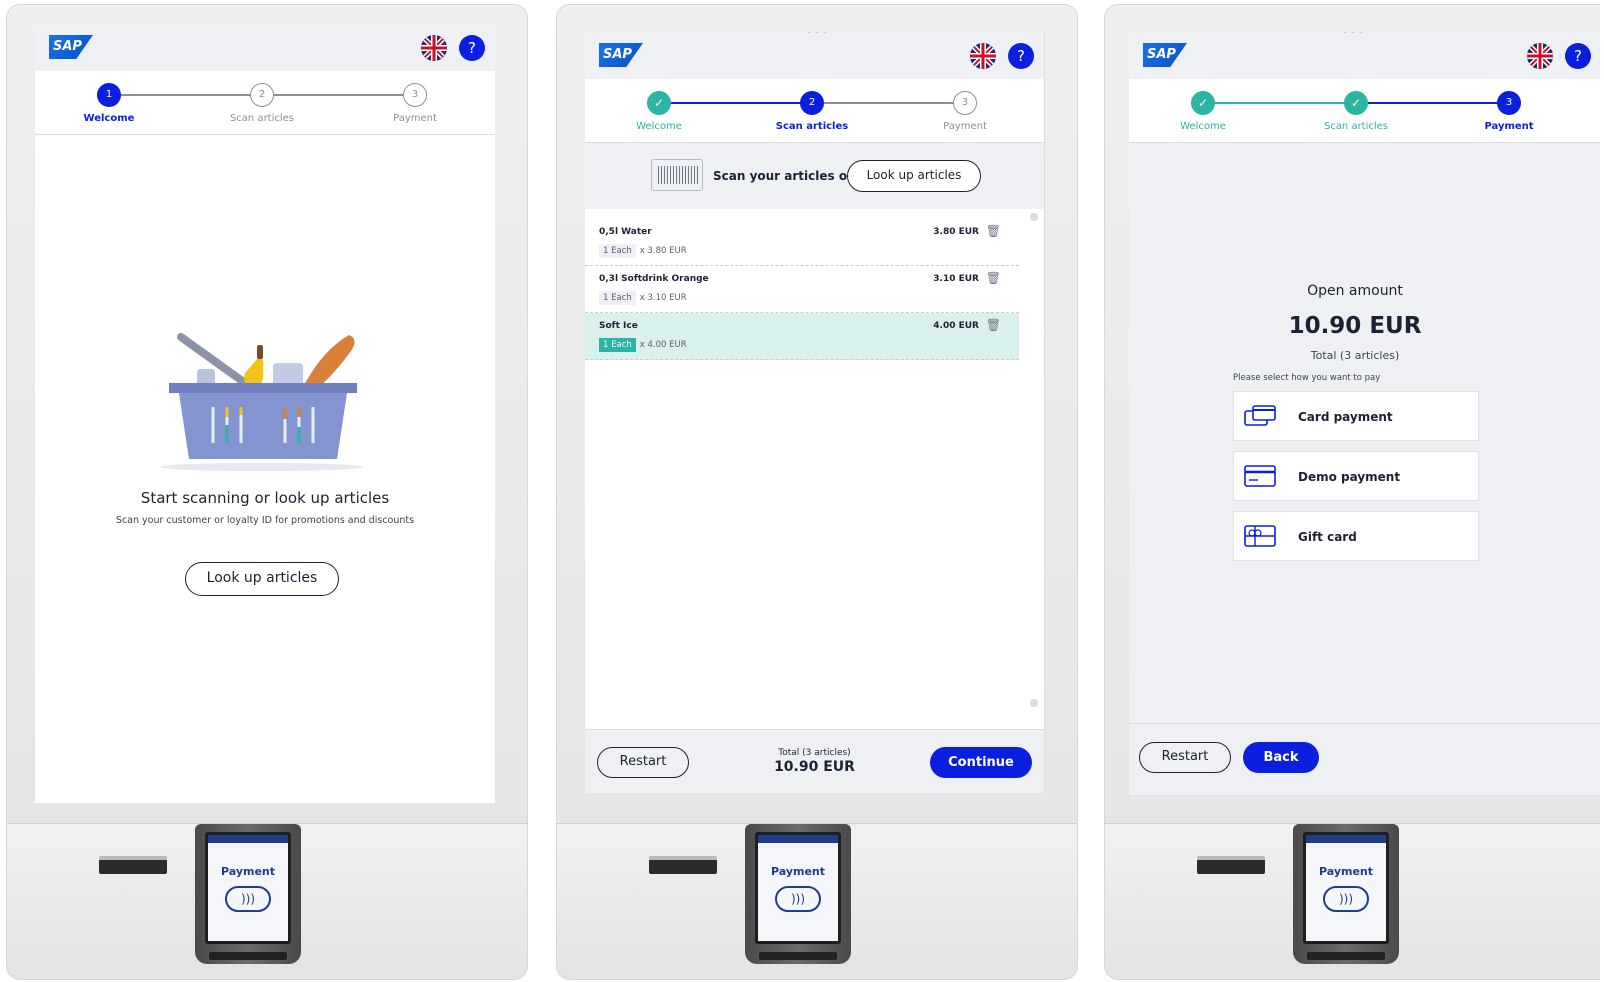 The height and width of the screenshot is (982, 1604). I want to click on unit-price: x 3.10 EUR, so click(663, 298).